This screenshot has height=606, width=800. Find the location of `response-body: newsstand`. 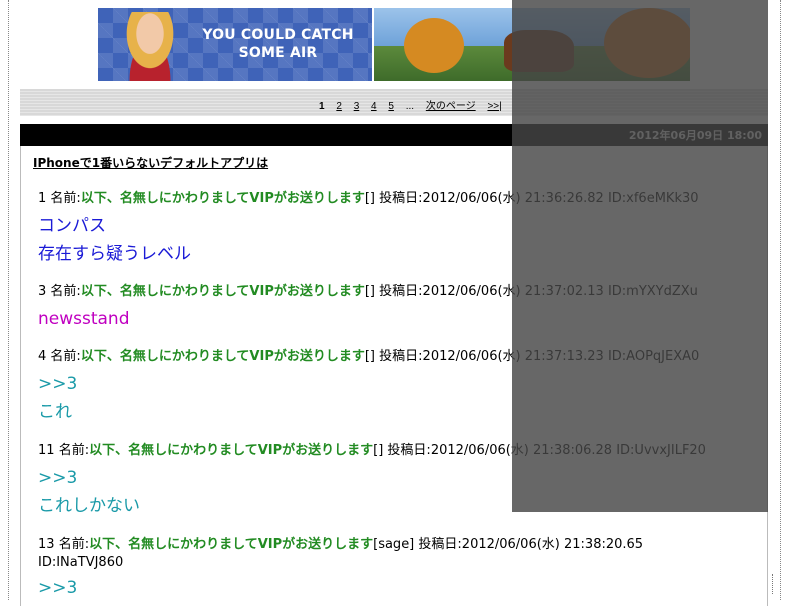

response-body: newsstand is located at coordinates (368, 319).